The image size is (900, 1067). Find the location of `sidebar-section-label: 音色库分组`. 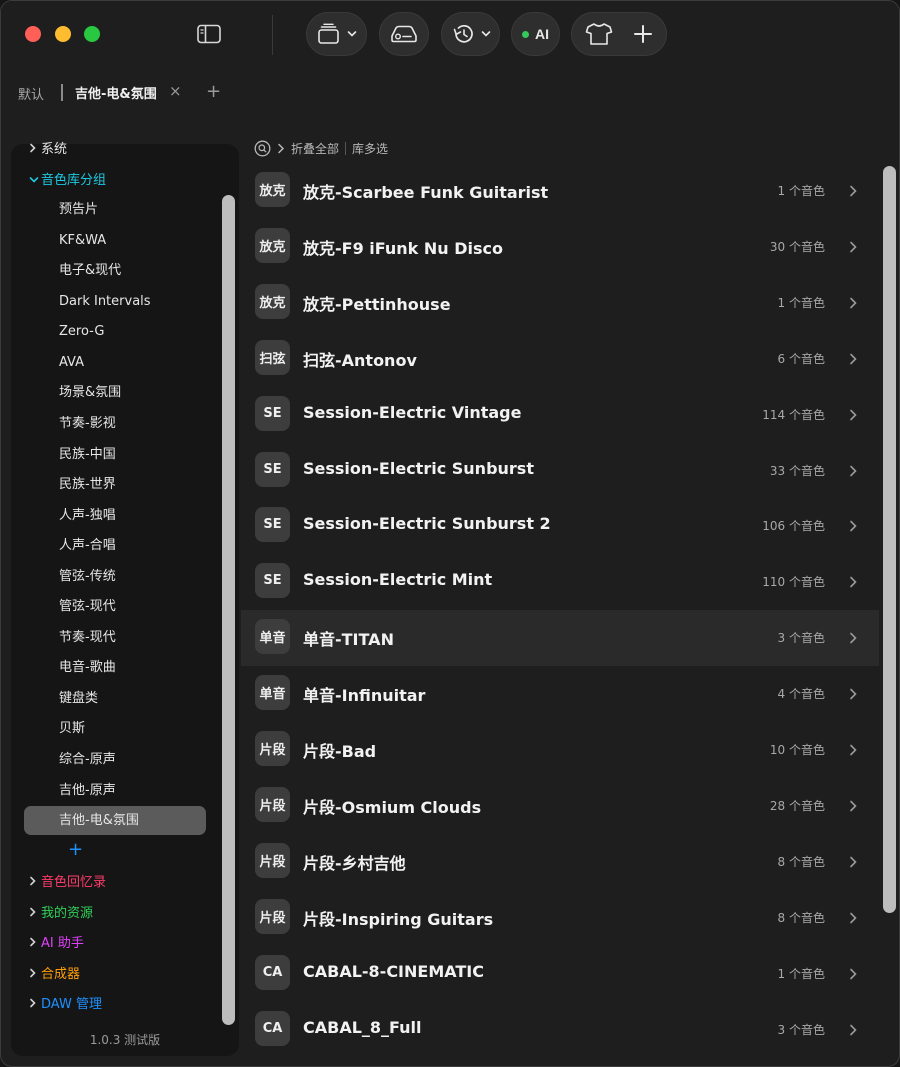

sidebar-section-label: 音色库分组 is located at coordinates (74, 180).